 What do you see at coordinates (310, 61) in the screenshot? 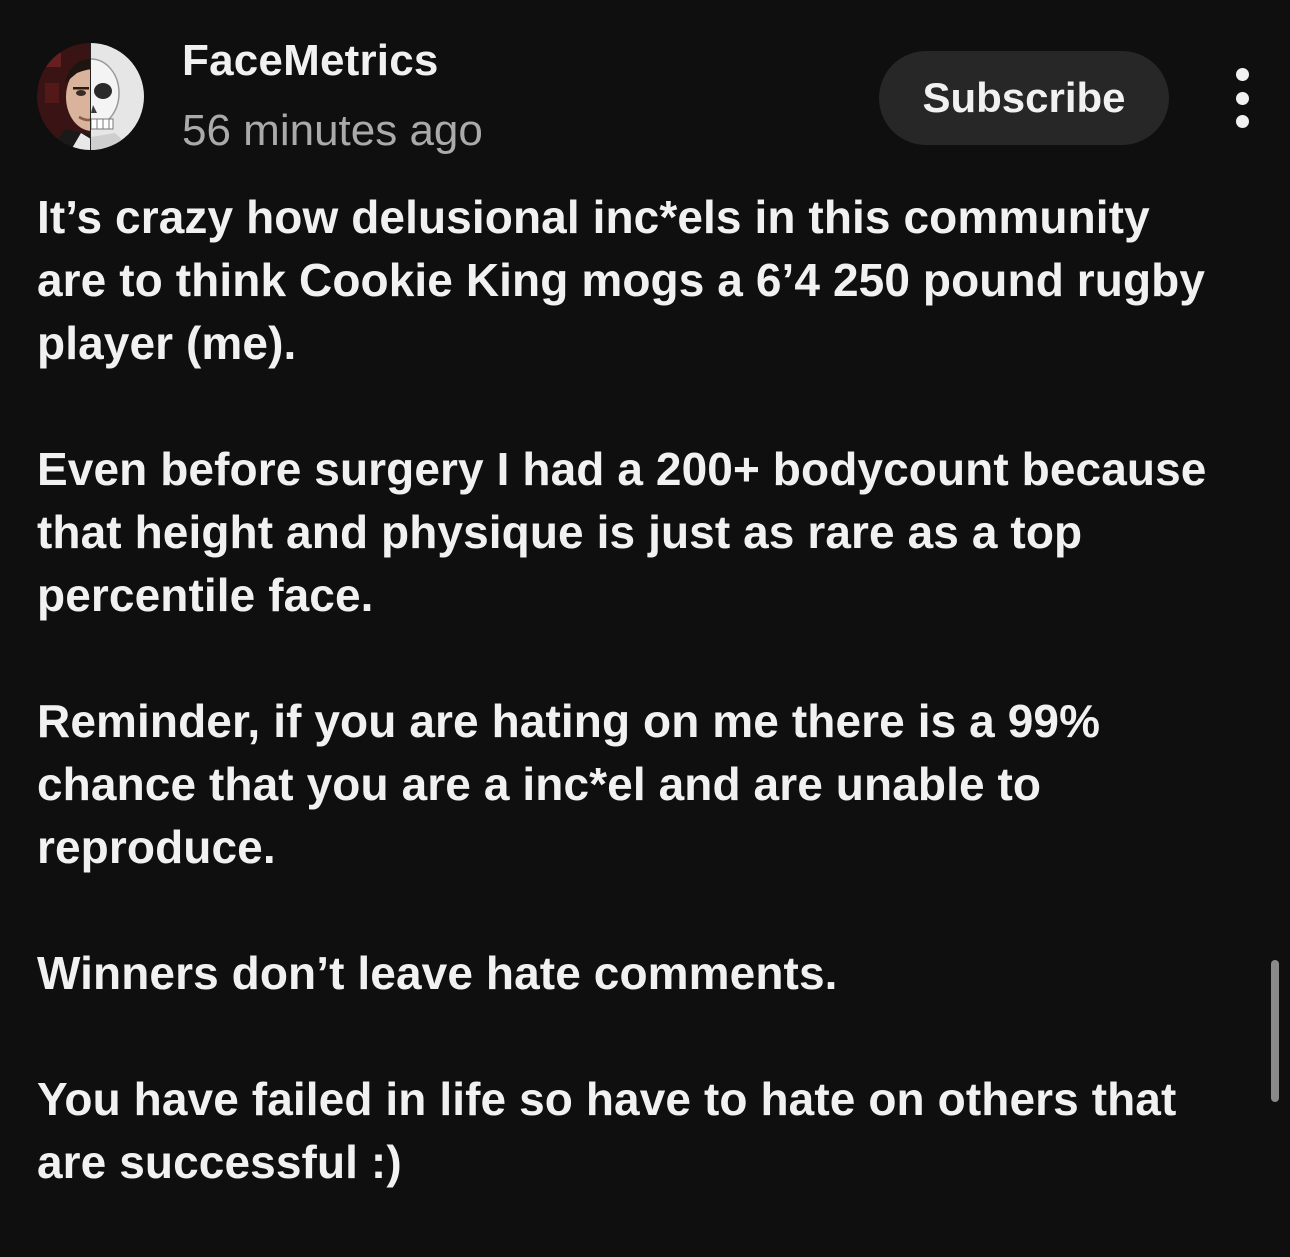
I see `channel-name: FaceMetrics` at bounding box center [310, 61].